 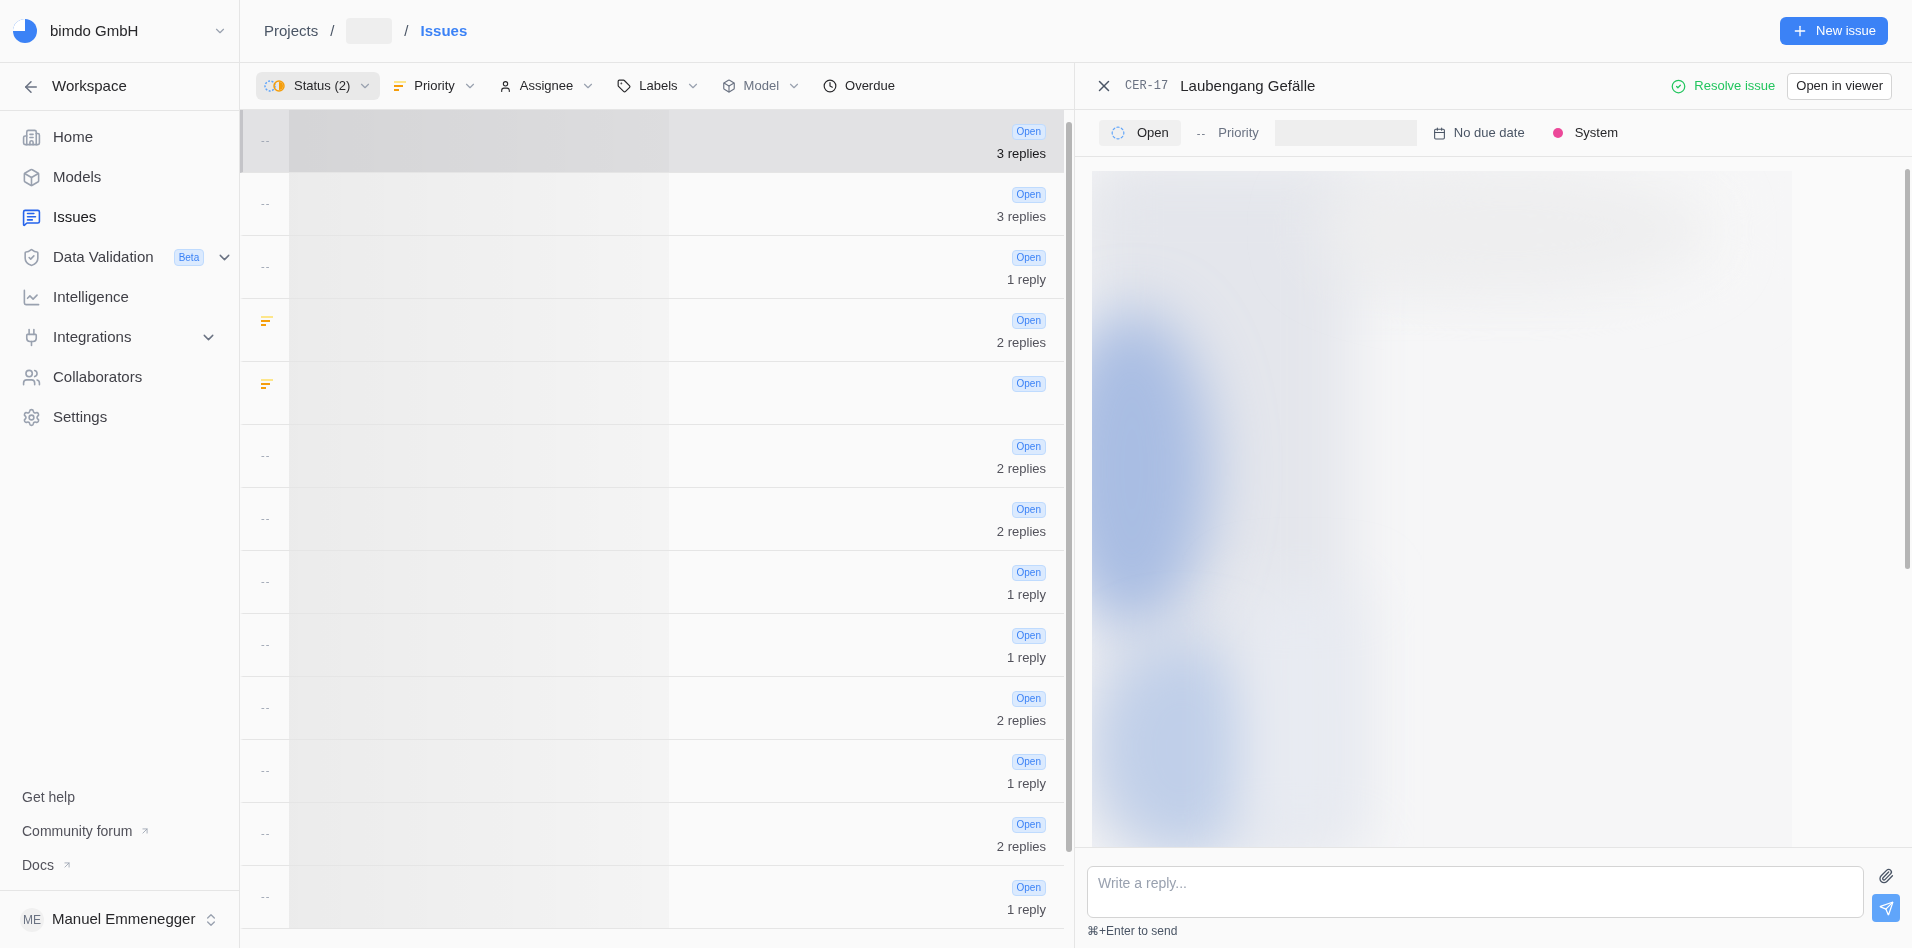 I want to click on help-link: Get help, so click(x=119, y=797).